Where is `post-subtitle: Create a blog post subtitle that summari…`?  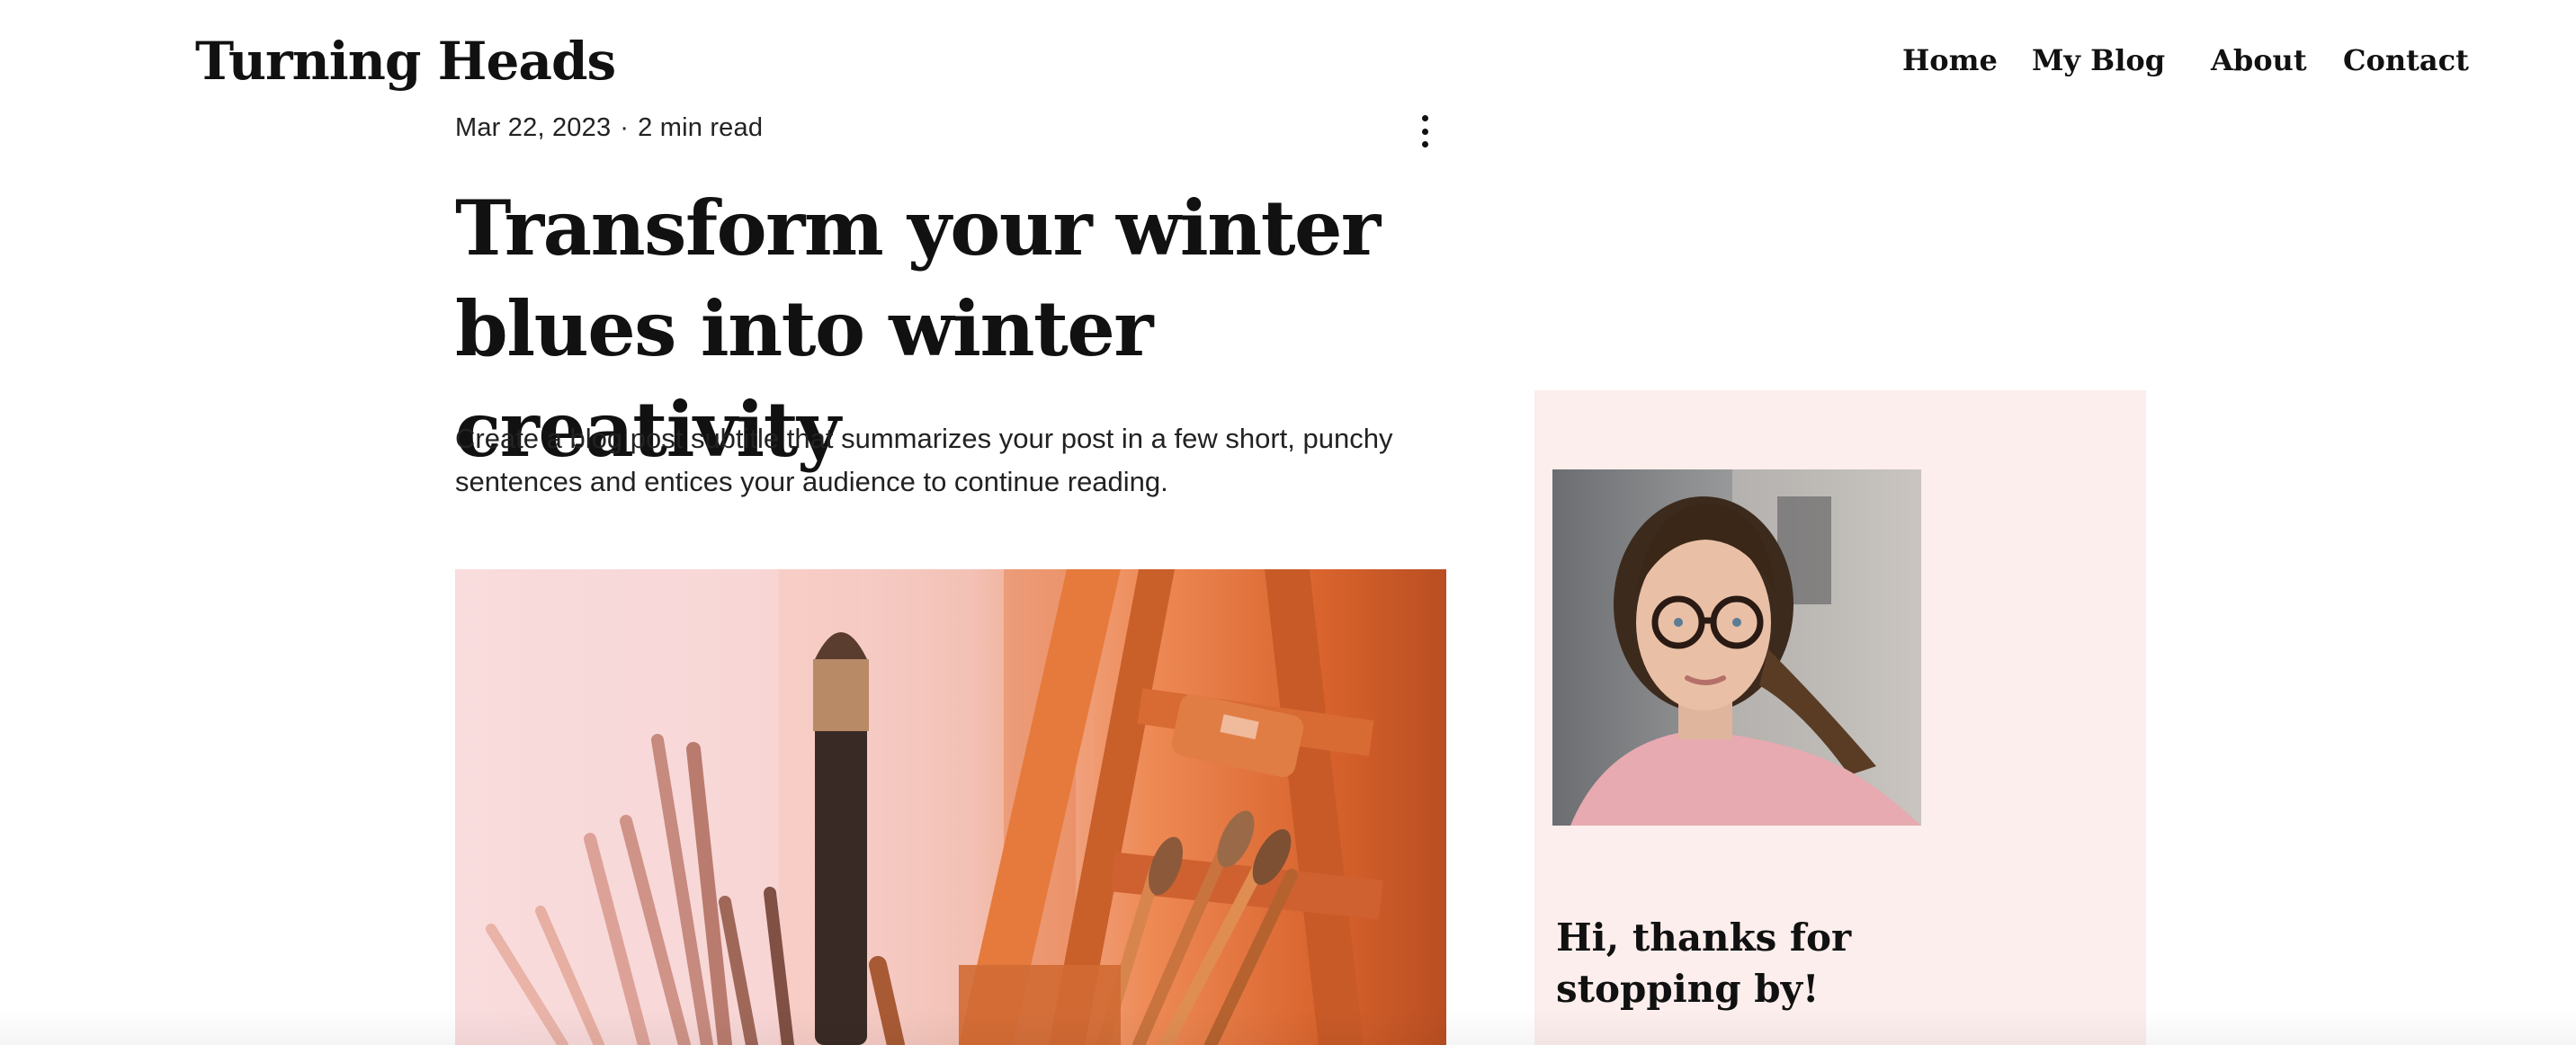
post-subtitle: Create a blog post subtitle that summari… is located at coordinates (924, 460).